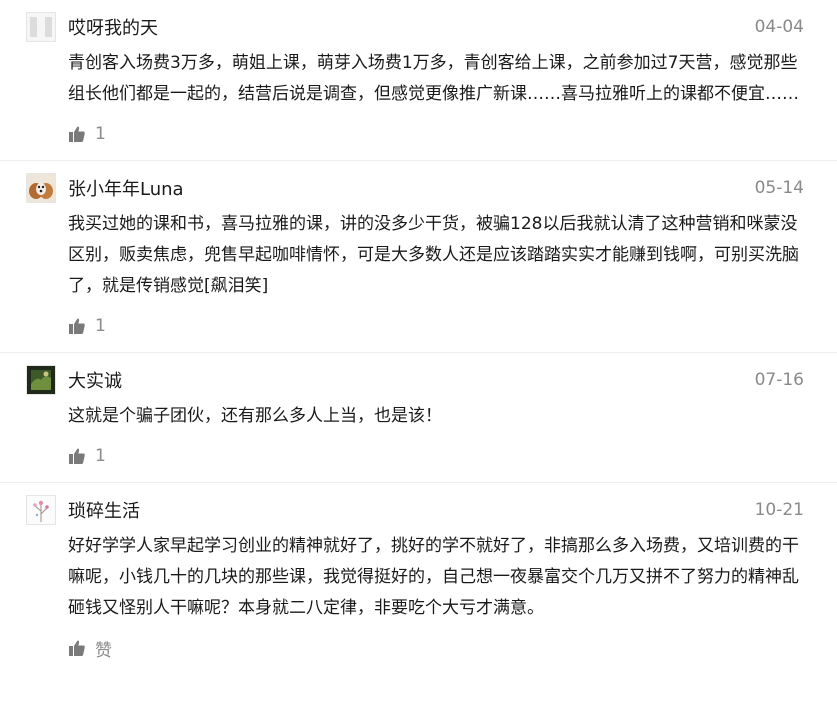 The width and height of the screenshot is (837, 709). I want to click on like-label: 赞, so click(103, 650).